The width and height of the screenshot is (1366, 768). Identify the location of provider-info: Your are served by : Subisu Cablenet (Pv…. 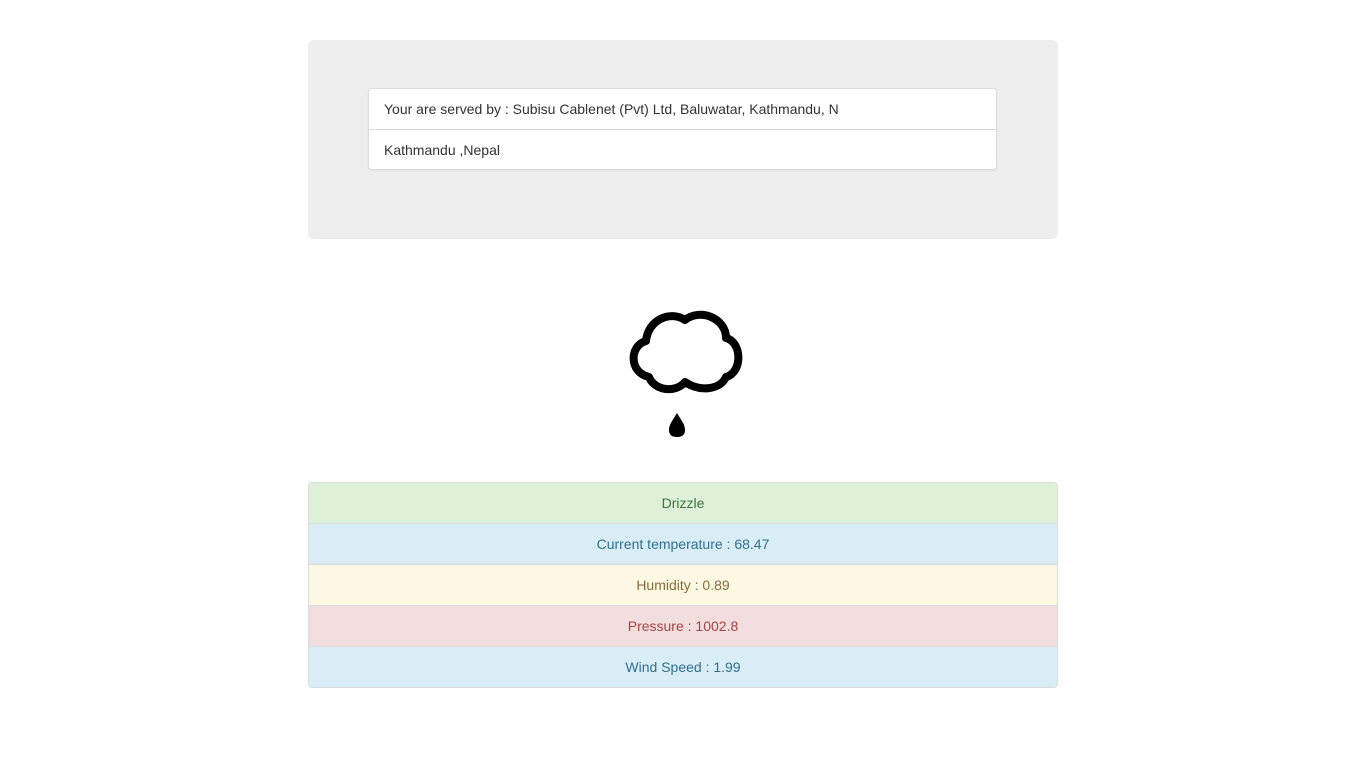
(611, 109).